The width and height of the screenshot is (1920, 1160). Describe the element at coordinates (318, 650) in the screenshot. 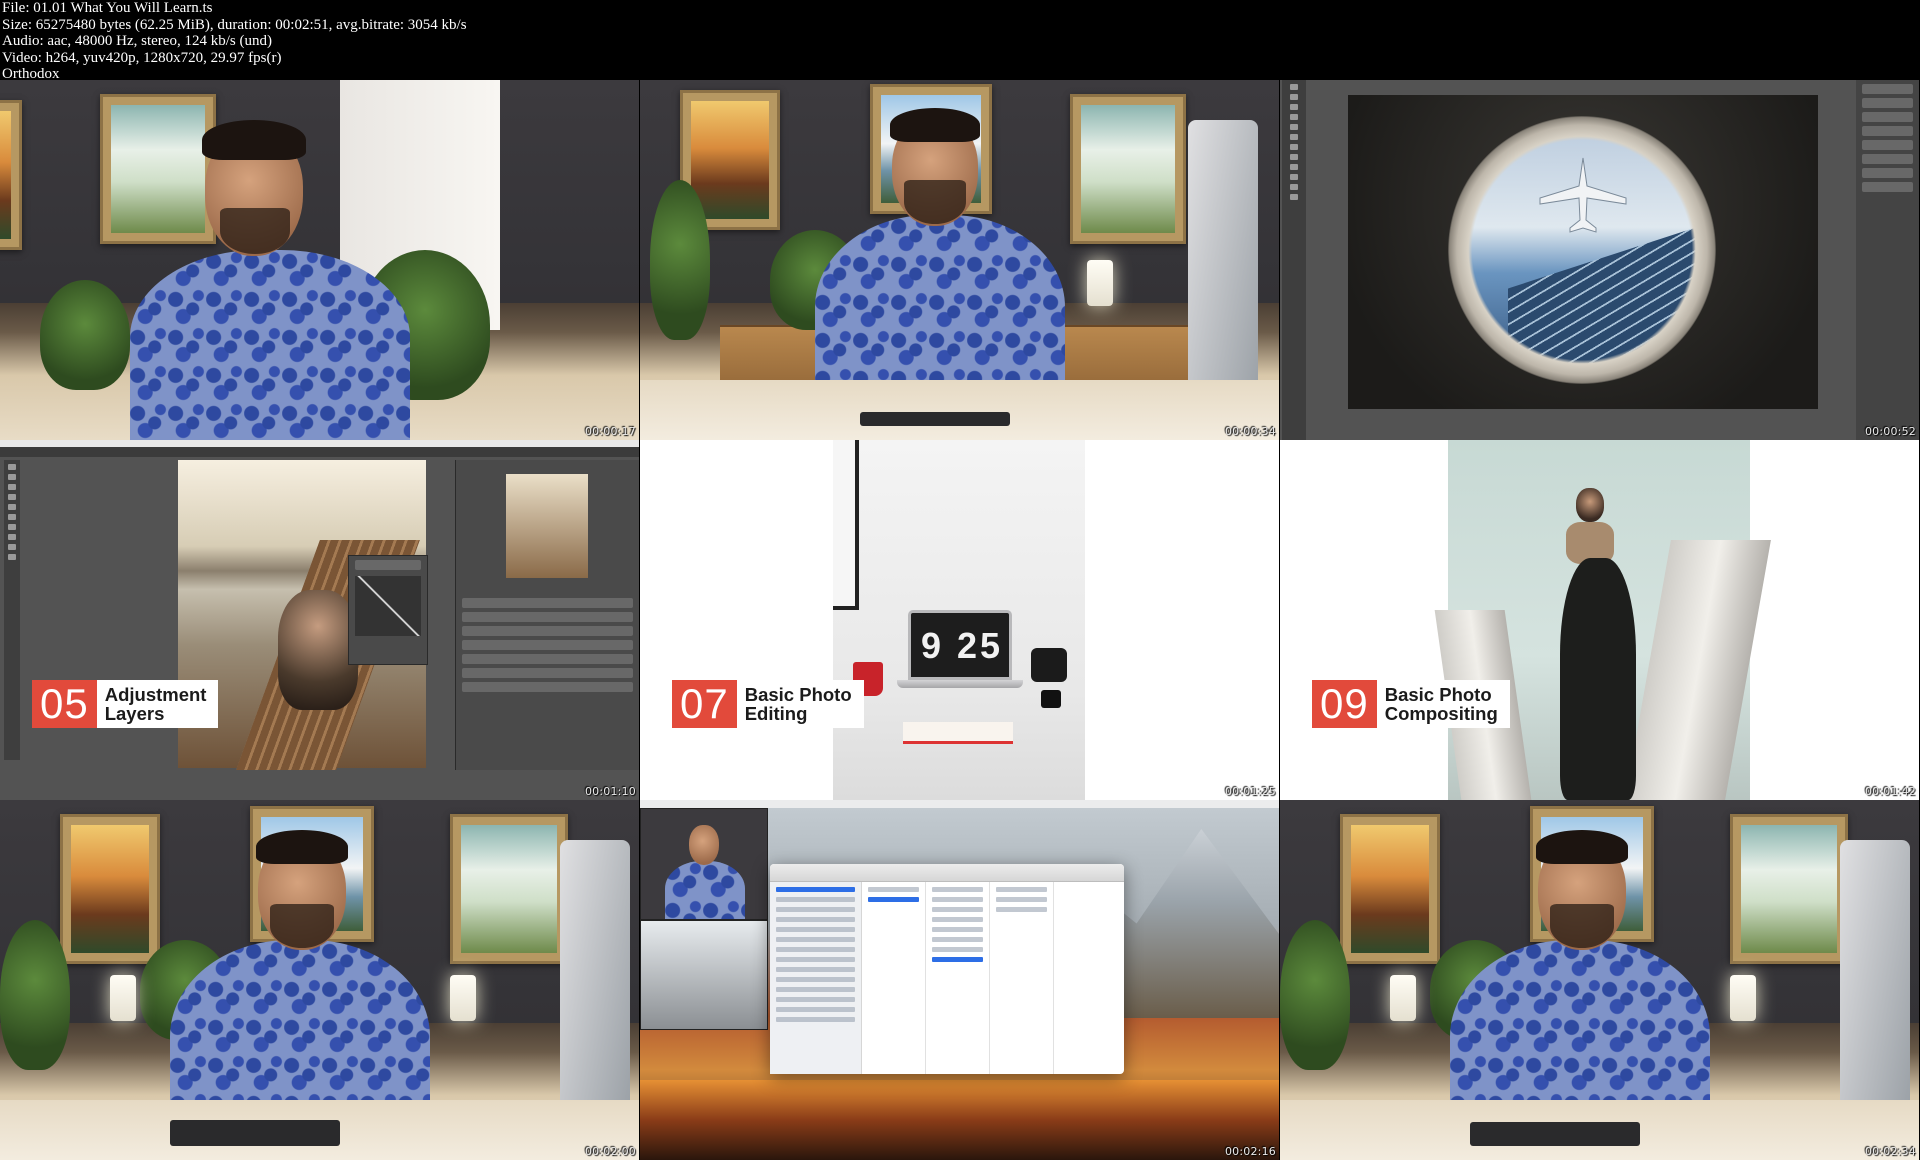

I see `couple` at that location.